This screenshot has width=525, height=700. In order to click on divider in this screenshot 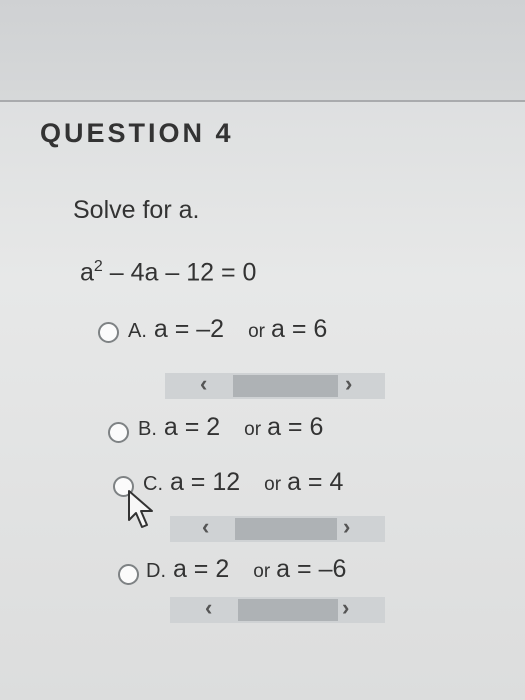, I will do `click(262, 101)`.